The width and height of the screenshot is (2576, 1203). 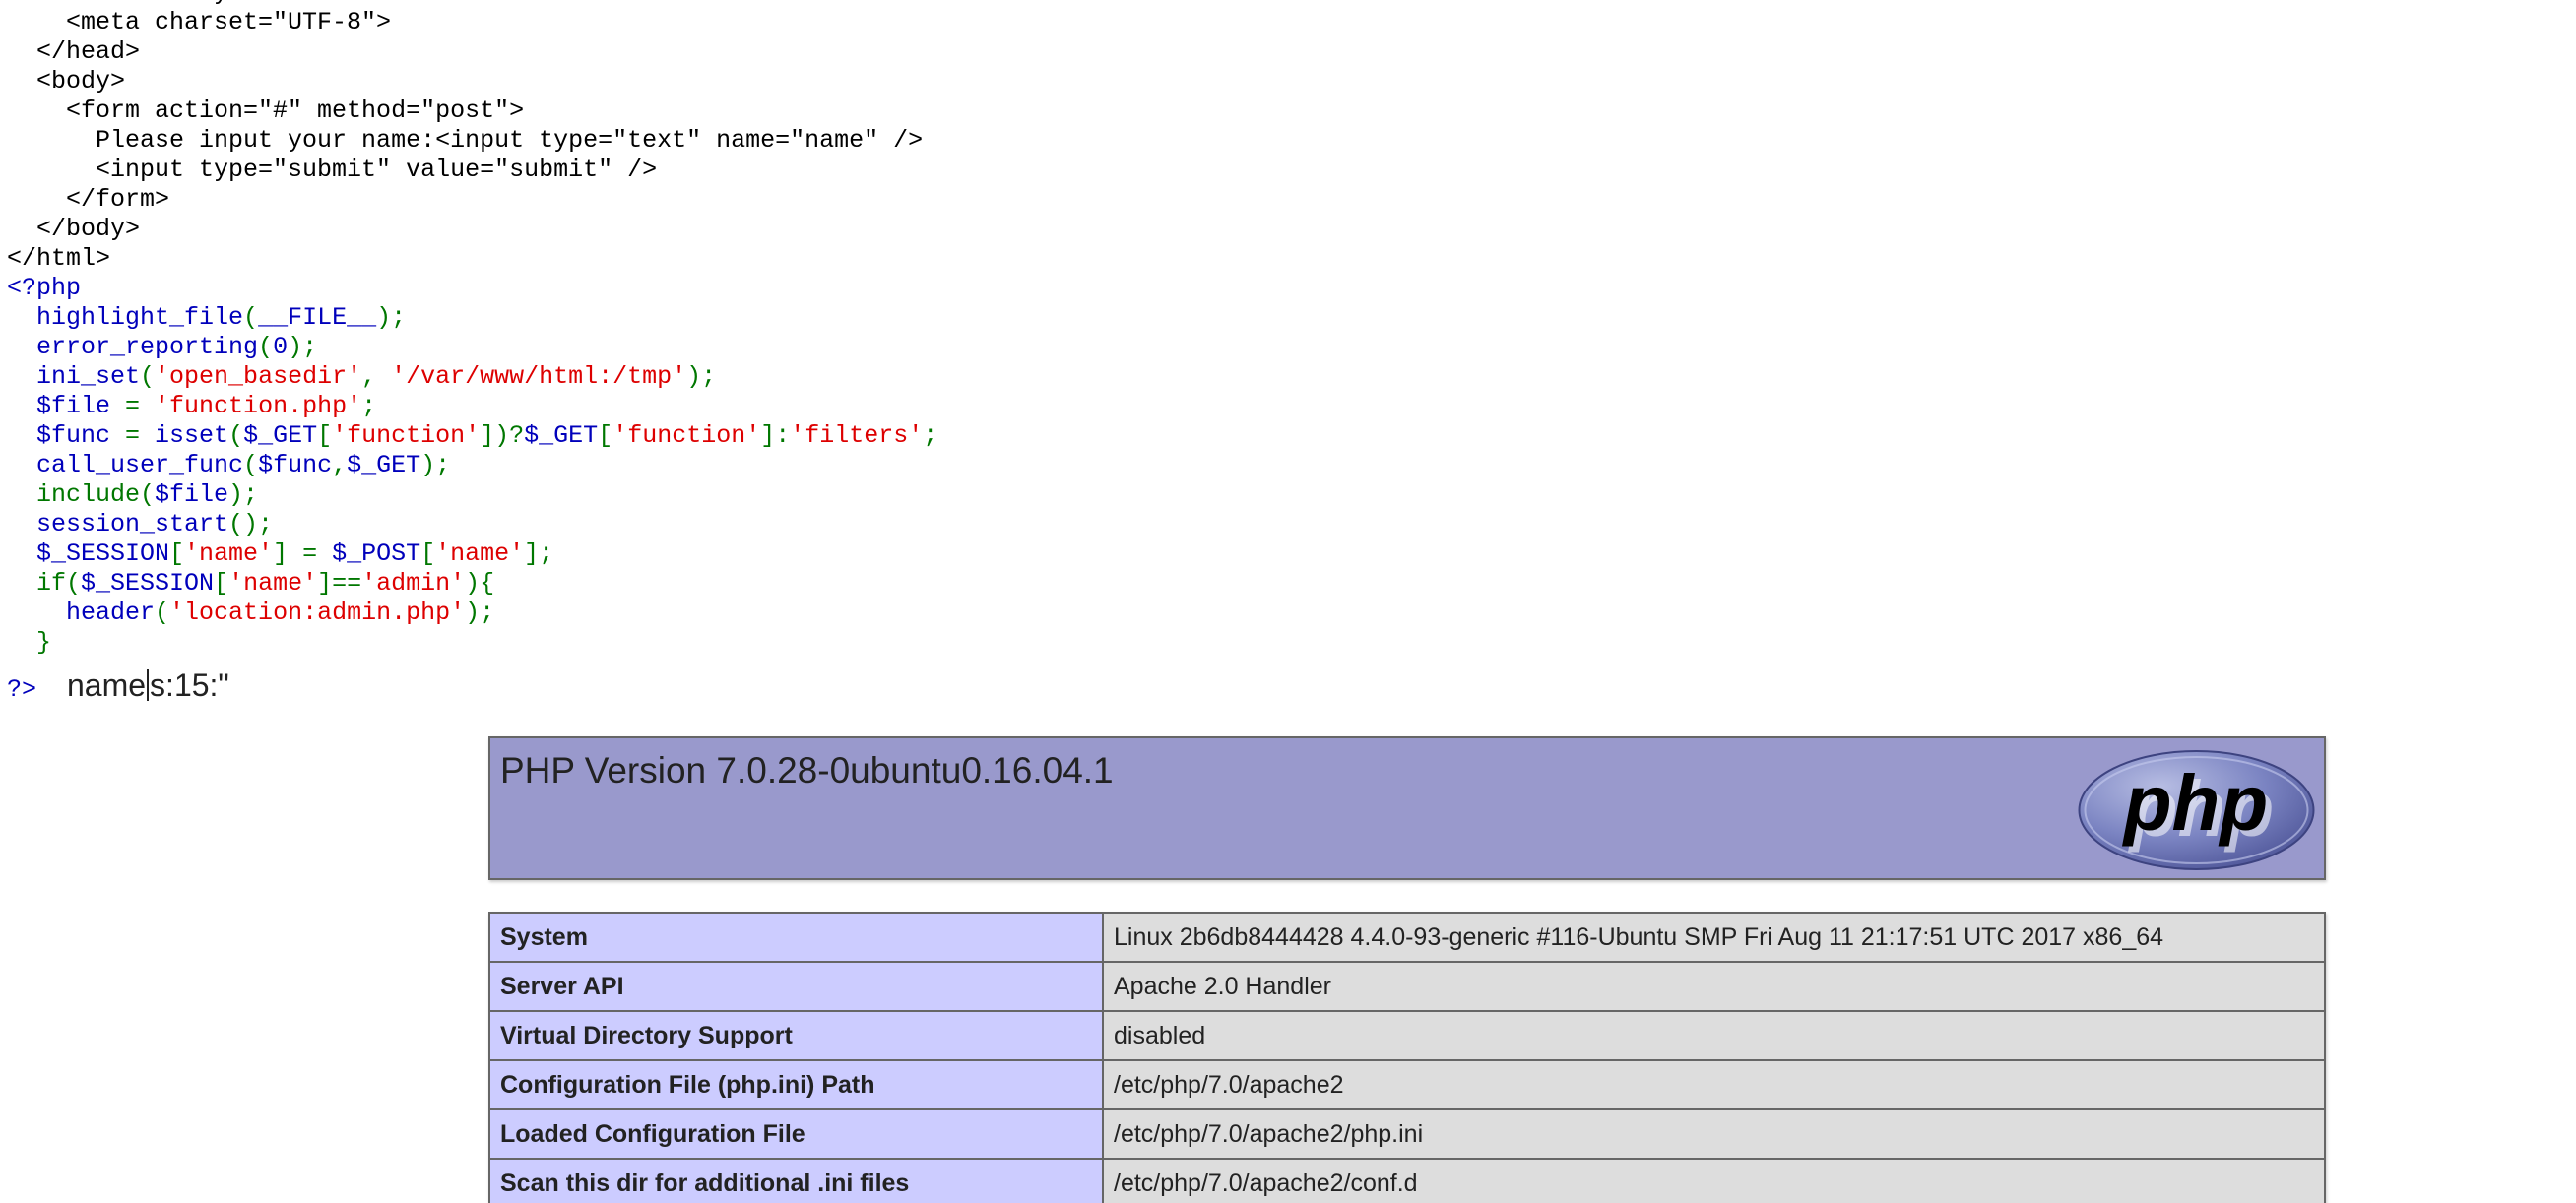 I want to click on code-line: }, so click(x=472, y=643).